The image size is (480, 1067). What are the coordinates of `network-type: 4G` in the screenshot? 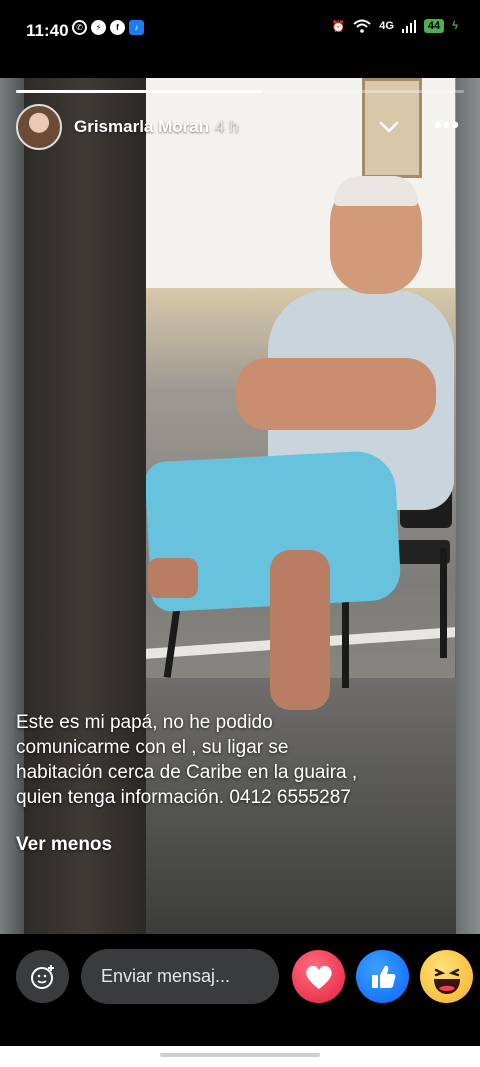 It's located at (386, 26).